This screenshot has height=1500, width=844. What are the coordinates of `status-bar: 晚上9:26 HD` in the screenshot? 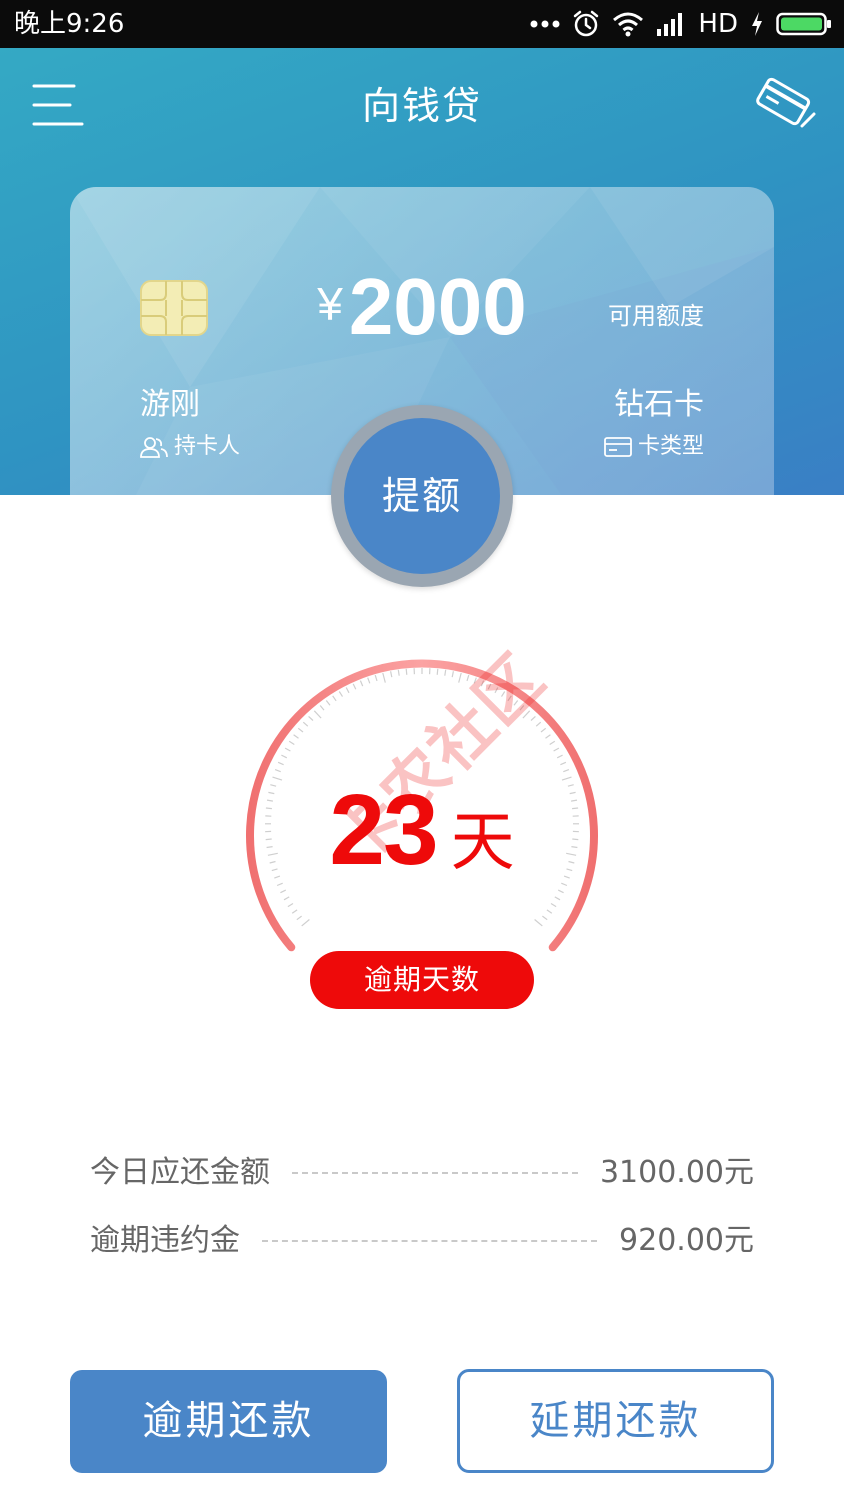 It's located at (422, 24).